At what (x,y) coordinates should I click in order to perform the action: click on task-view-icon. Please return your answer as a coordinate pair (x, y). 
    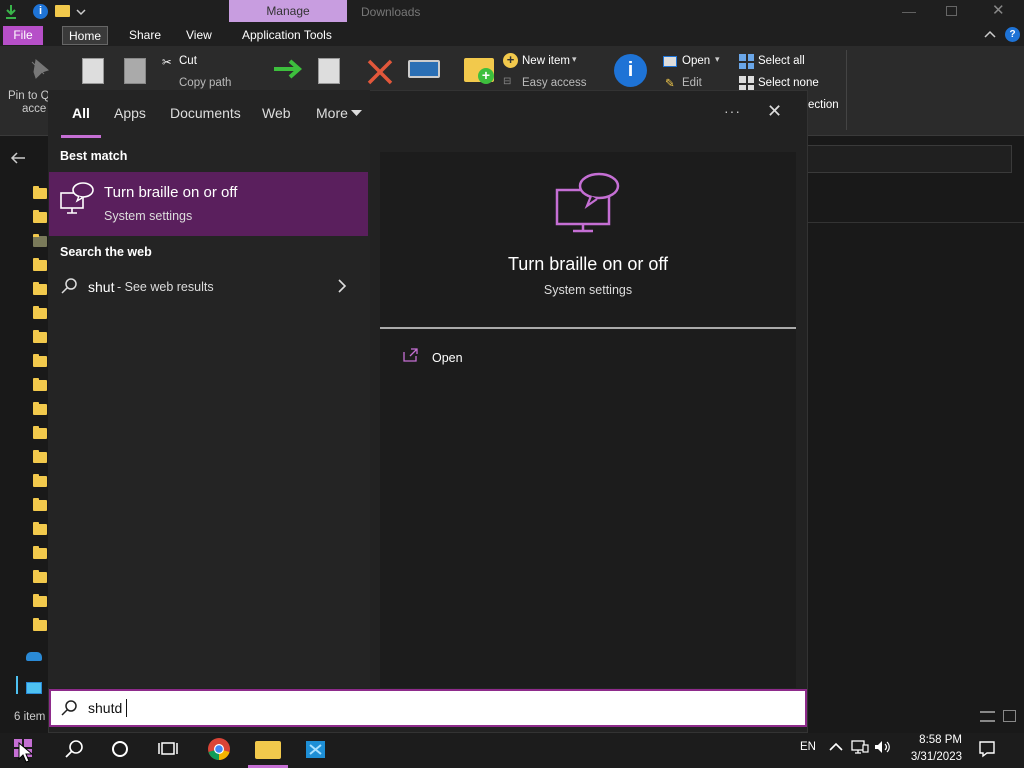
    Looking at the image, I should click on (169, 750).